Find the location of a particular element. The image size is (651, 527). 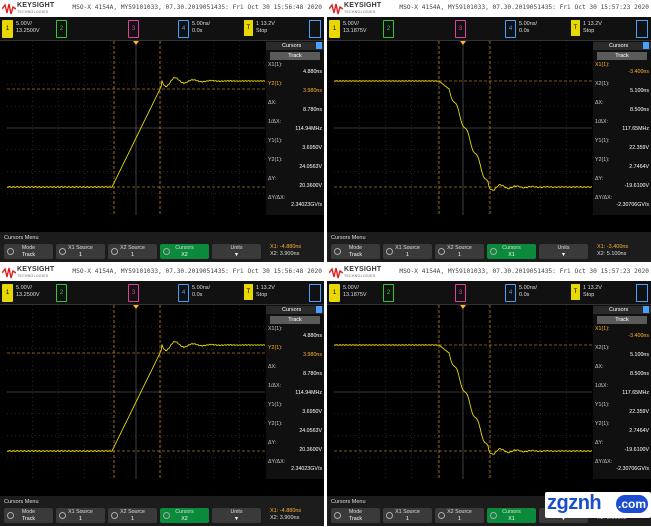

cursor-readout-row: 1/ΔX: 114.94MHz is located at coordinates (295, 391).